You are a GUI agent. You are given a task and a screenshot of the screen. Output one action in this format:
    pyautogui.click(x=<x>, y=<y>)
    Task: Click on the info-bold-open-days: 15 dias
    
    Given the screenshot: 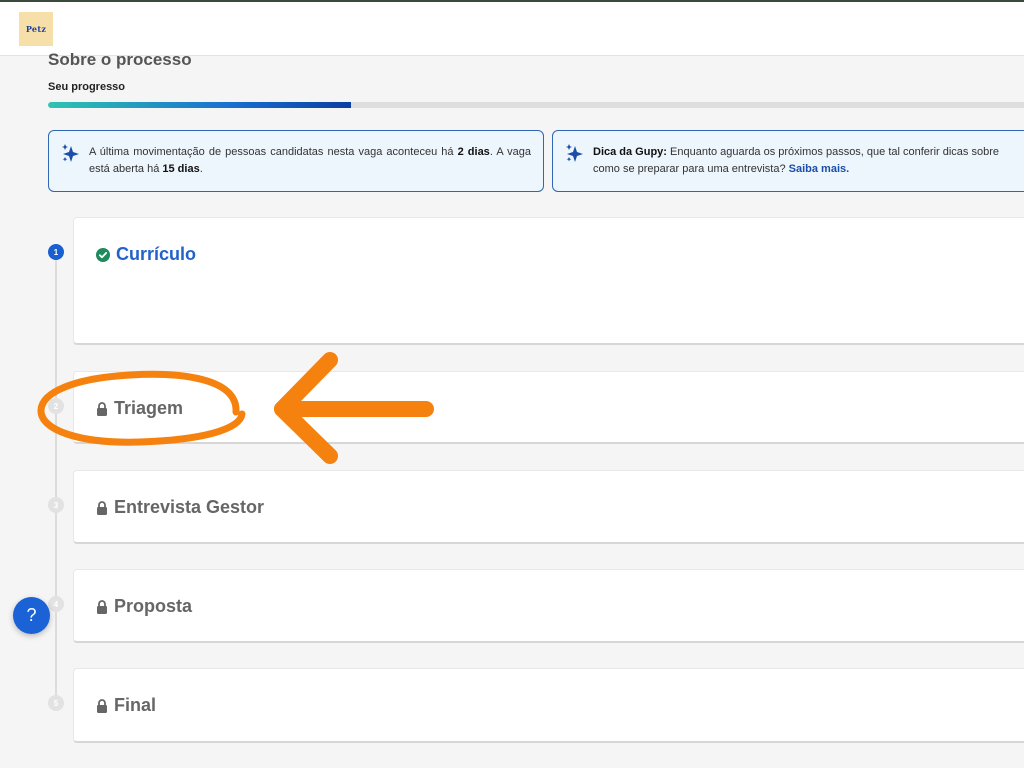 What is the action you would take?
    pyautogui.click(x=181, y=169)
    